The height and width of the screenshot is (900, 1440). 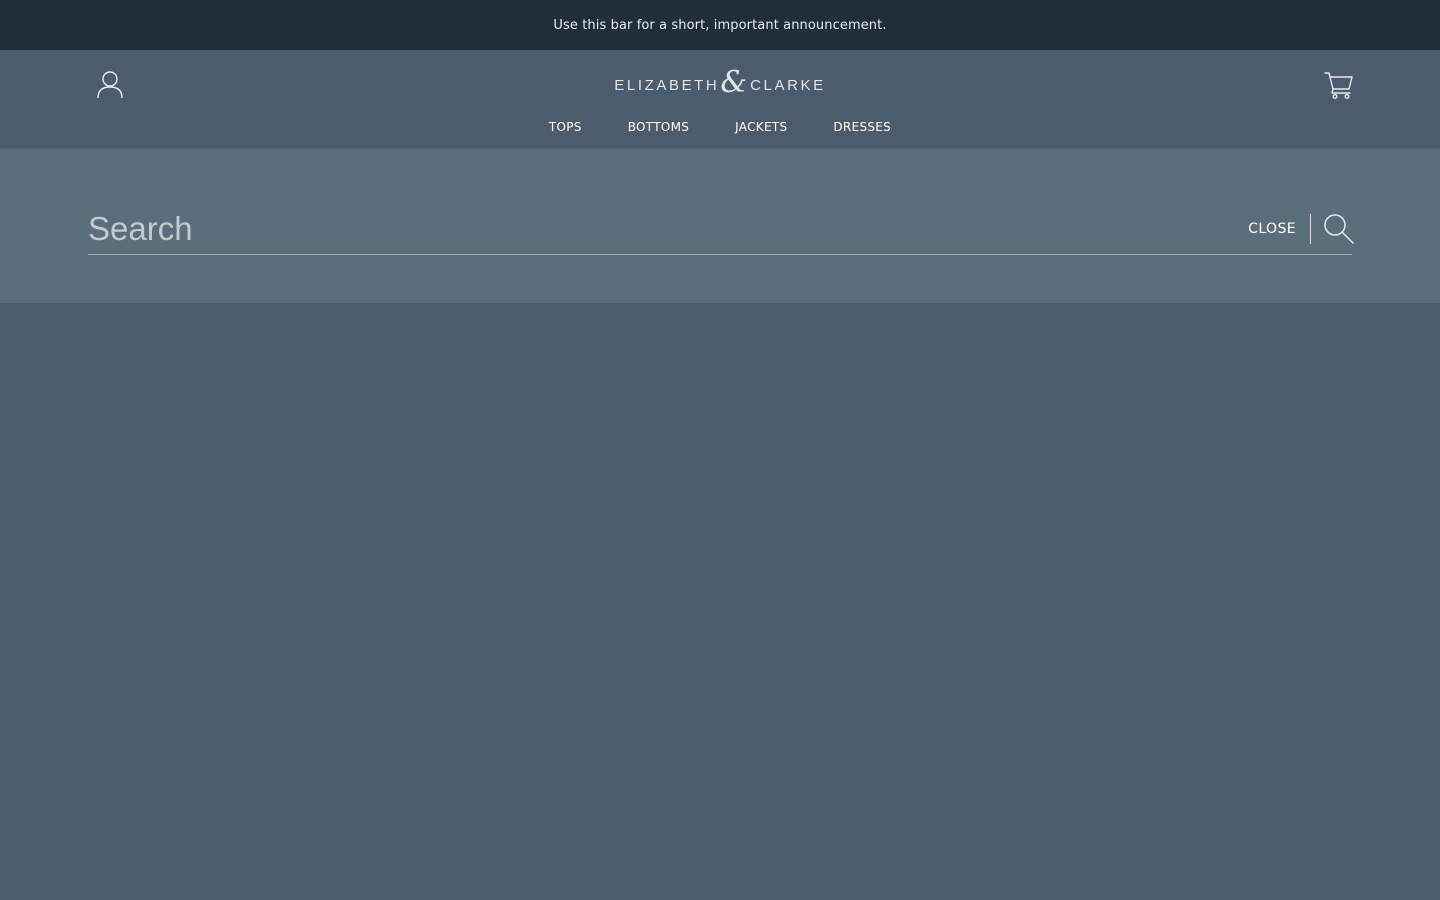 I want to click on search-submit-button, so click(x=1338, y=228).